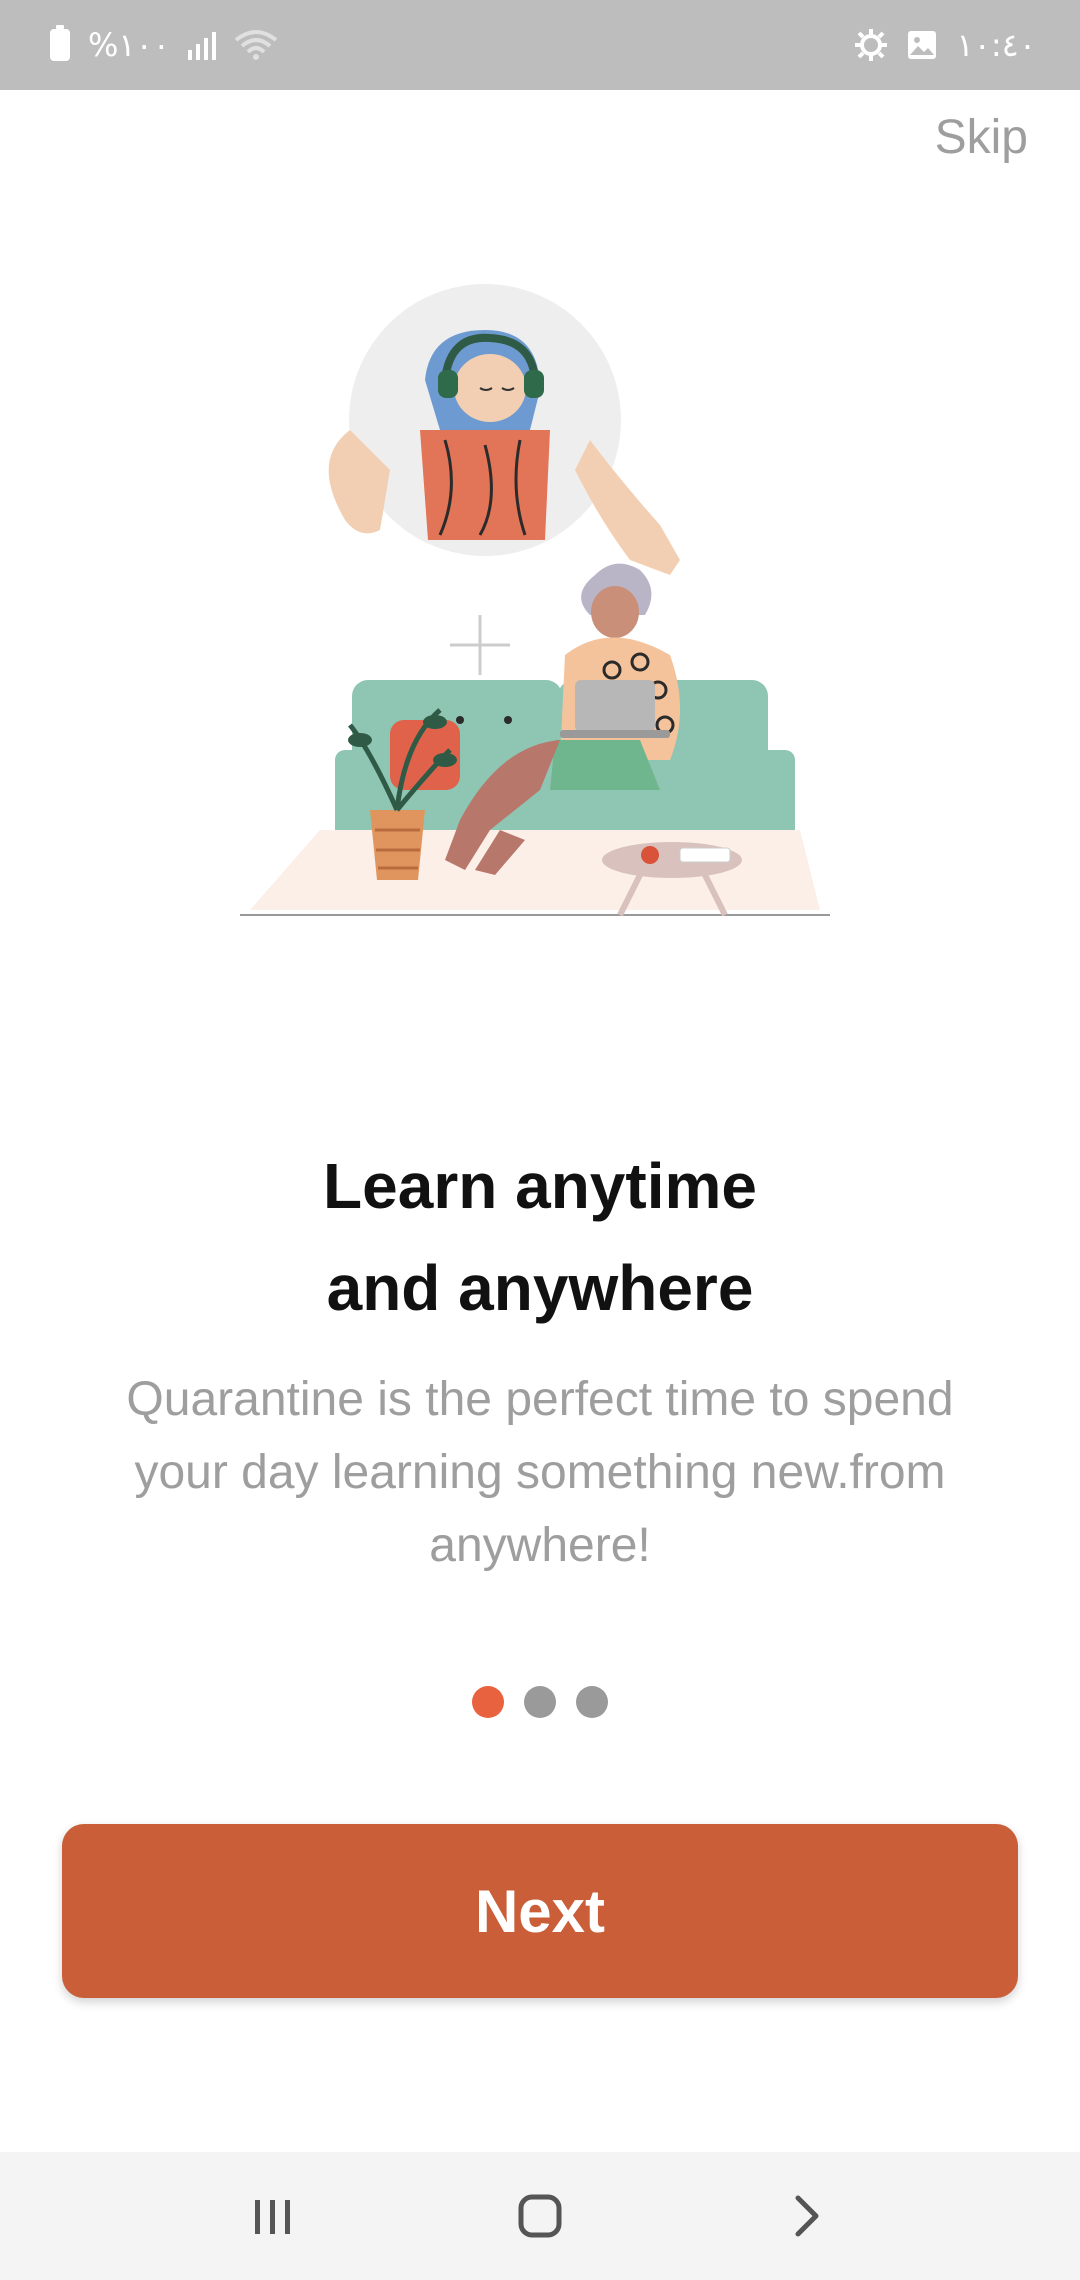 The width and height of the screenshot is (1080, 2280). I want to click on page-indicator, so click(540, 1702).